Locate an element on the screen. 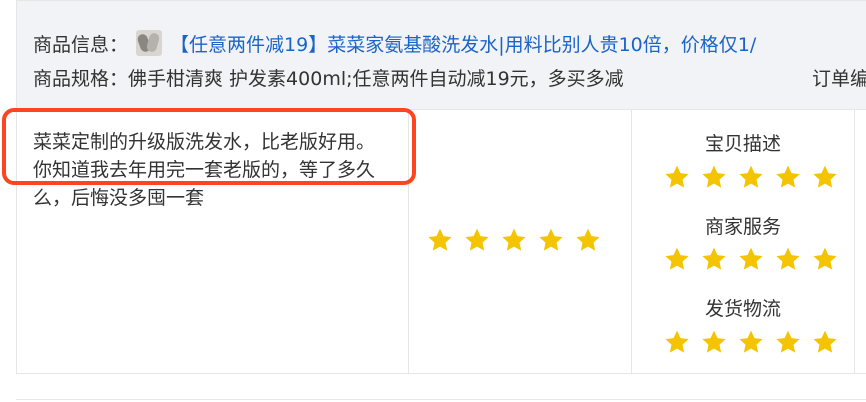 Image resolution: width=866 pixels, height=402 pixels. product-spec-line: 商品规格：佛手柑清爽 护发素400ml;任意两件自动减19元，多买多减 is located at coordinates (328, 79).